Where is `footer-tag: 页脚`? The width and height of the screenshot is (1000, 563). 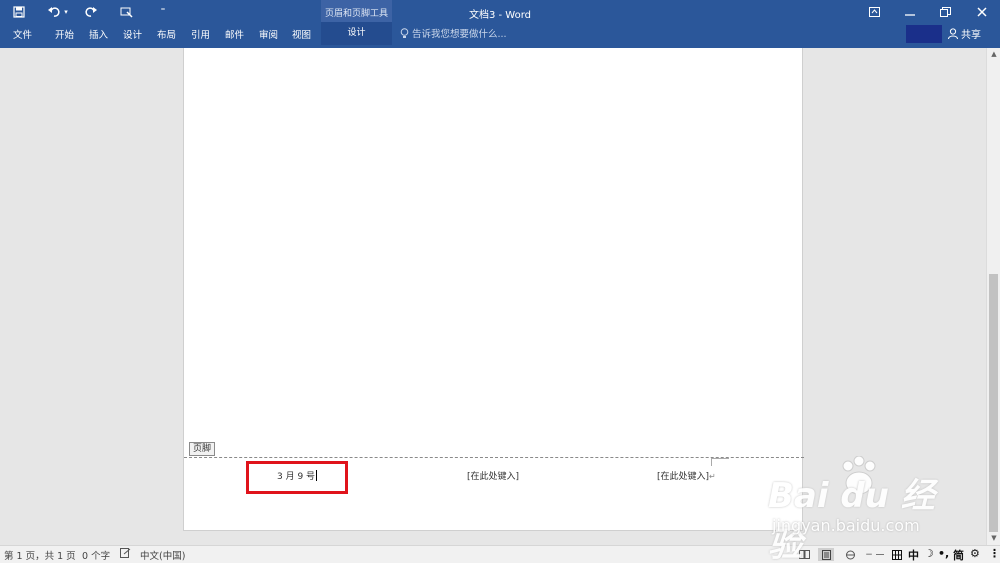 footer-tag: 页脚 is located at coordinates (202, 449).